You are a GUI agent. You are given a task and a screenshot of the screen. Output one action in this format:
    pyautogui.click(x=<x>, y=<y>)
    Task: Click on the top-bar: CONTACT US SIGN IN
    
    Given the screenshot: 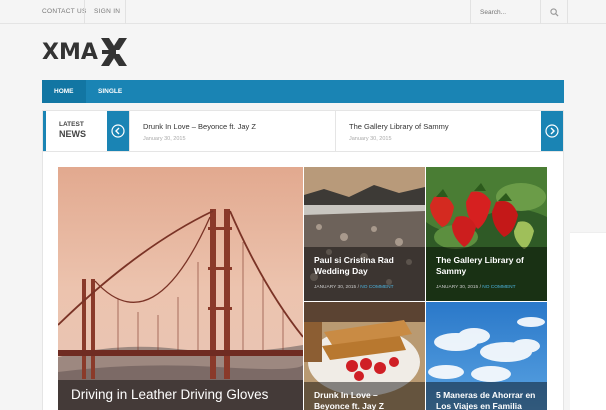 What is the action you would take?
    pyautogui.click(x=303, y=12)
    